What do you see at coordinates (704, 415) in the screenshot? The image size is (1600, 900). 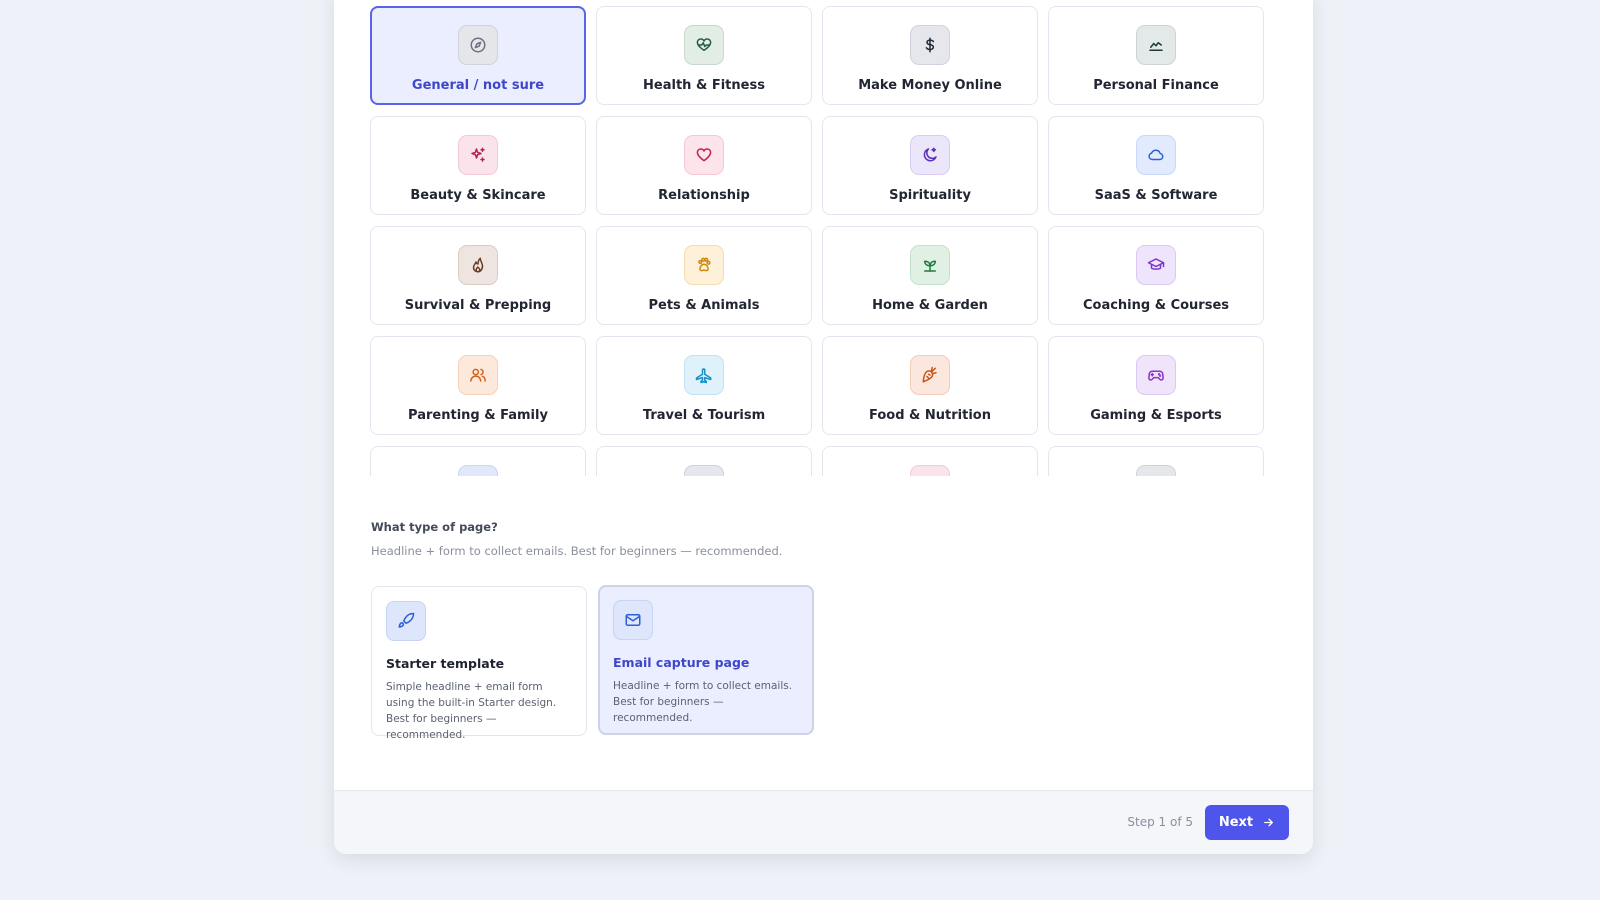 I see `niche-label: Travel & Tourism` at bounding box center [704, 415].